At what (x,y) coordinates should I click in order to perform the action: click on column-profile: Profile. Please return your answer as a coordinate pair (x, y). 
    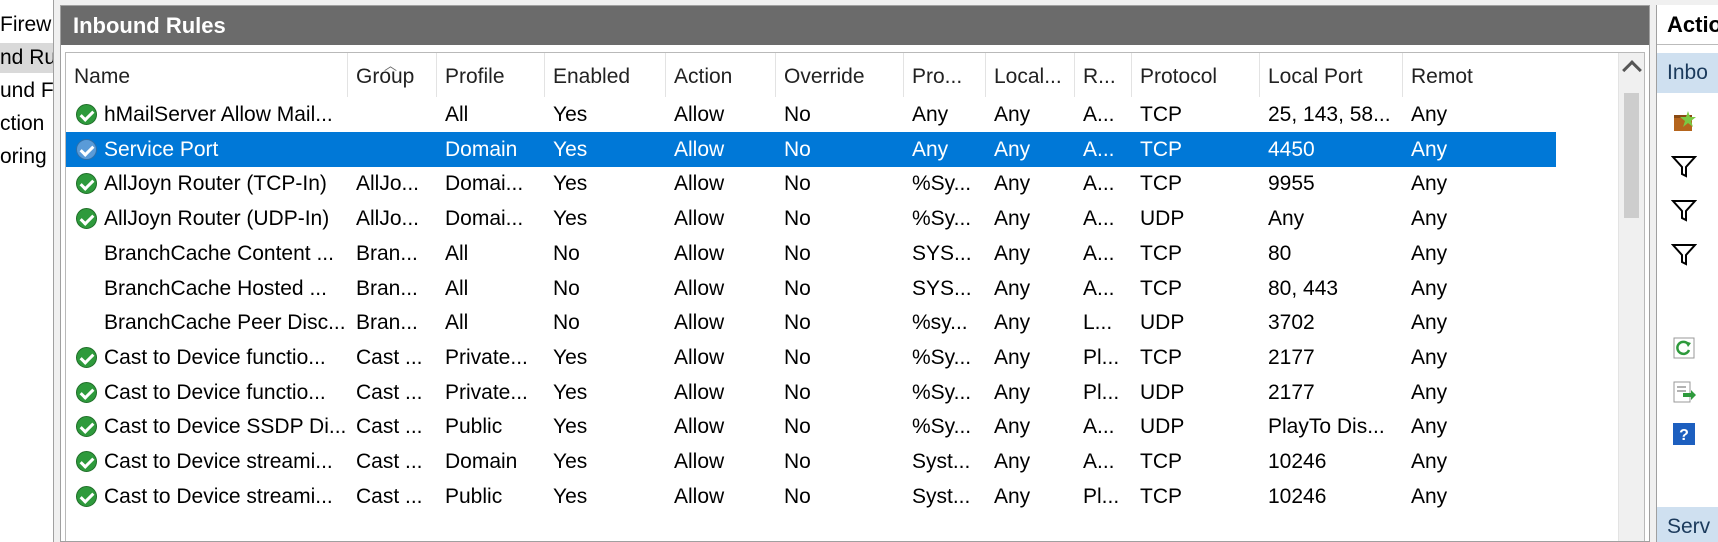
    Looking at the image, I should click on (491, 75).